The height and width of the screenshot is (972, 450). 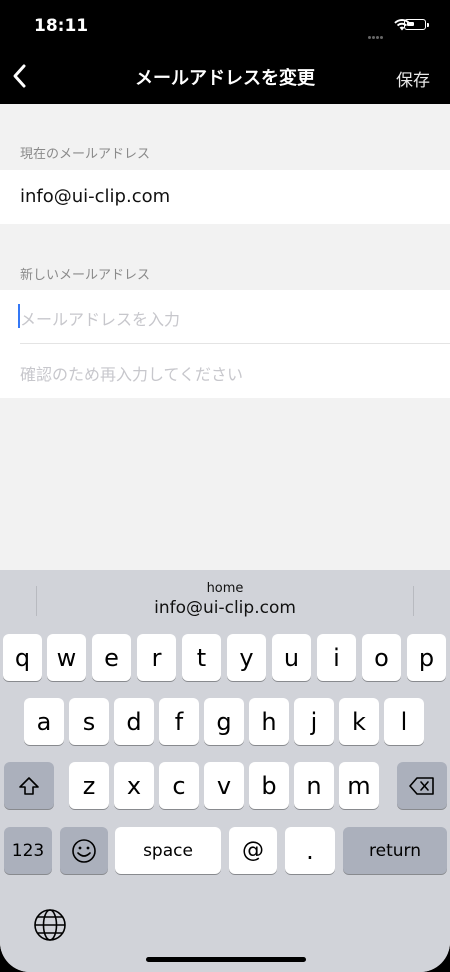 I want to click on suggestion-label: home, so click(x=225, y=588).